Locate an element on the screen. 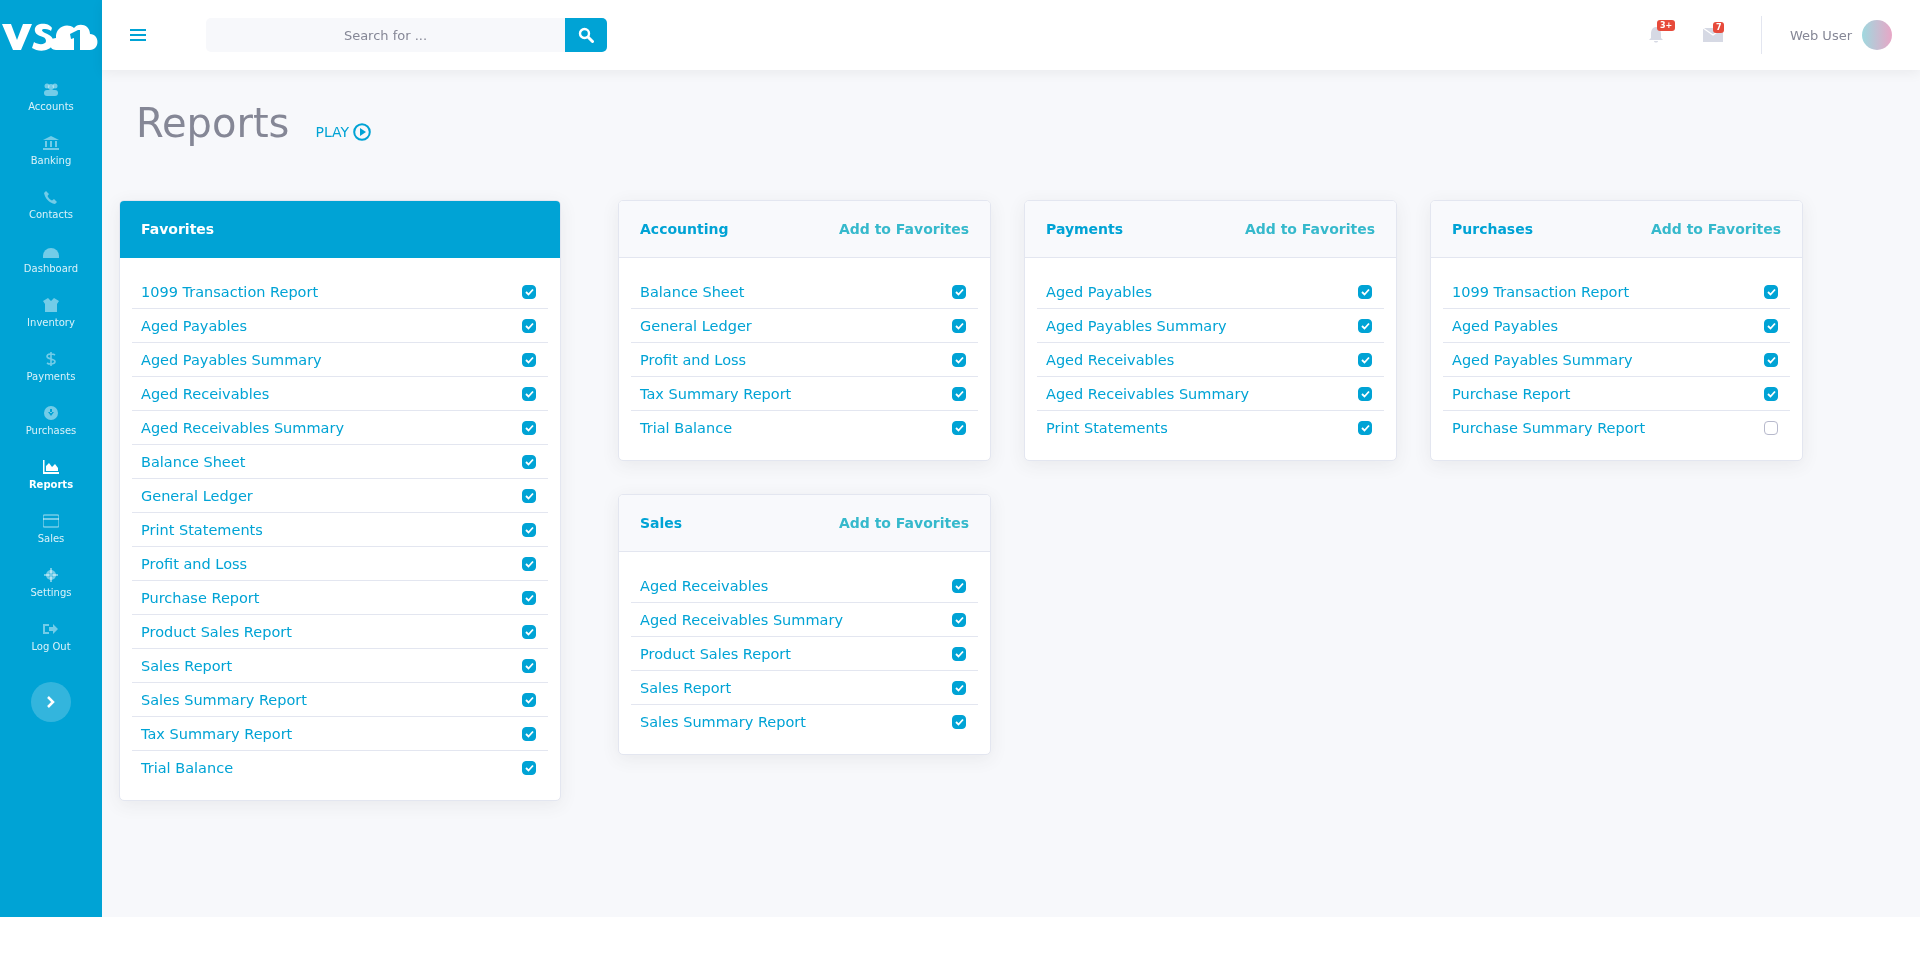 The height and width of the screenshot is (967, 1920). avatar is located at coordinates (1877, 35).